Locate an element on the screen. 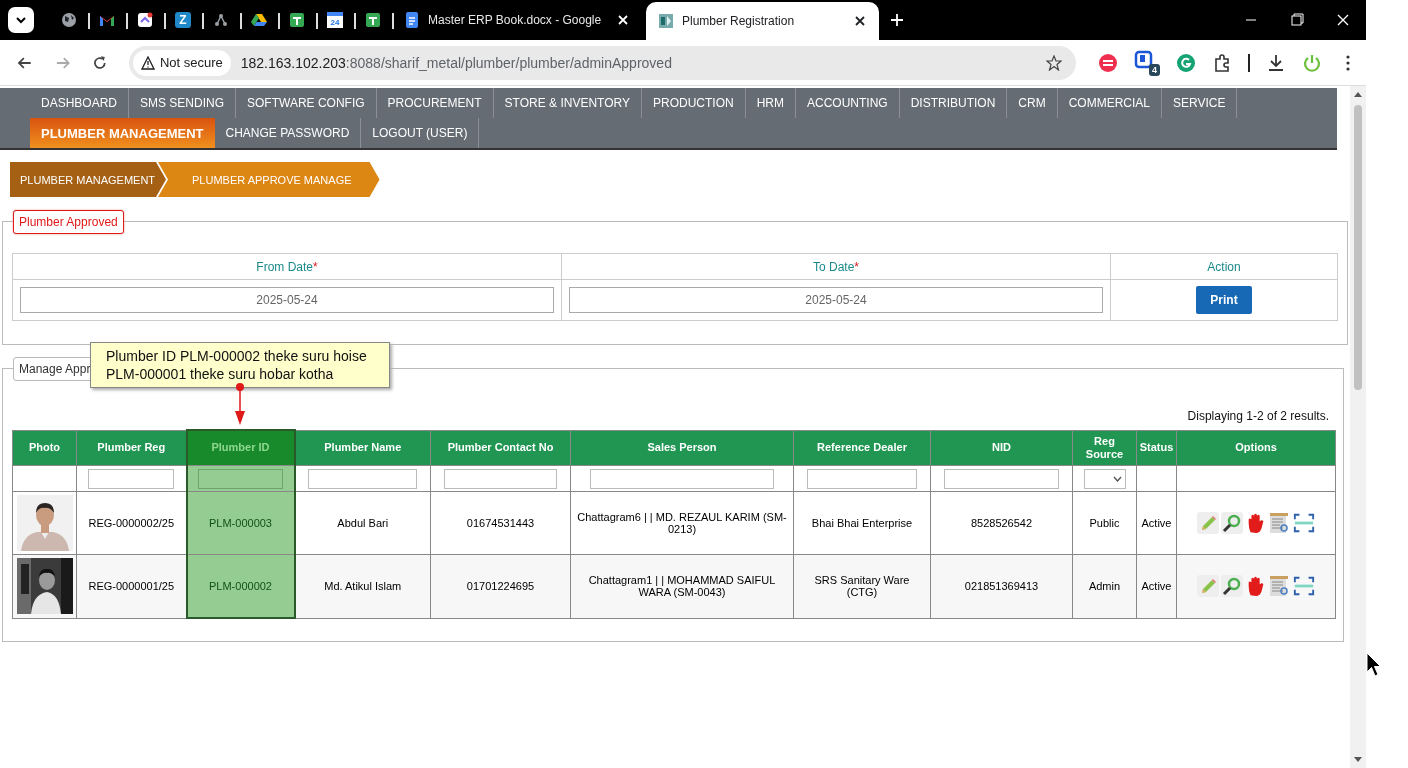 Image resolution: width=1408 pixels, height=768 pixels. tab-title: Master ERP Book.docx - Google is located at coordinates (515, 20).